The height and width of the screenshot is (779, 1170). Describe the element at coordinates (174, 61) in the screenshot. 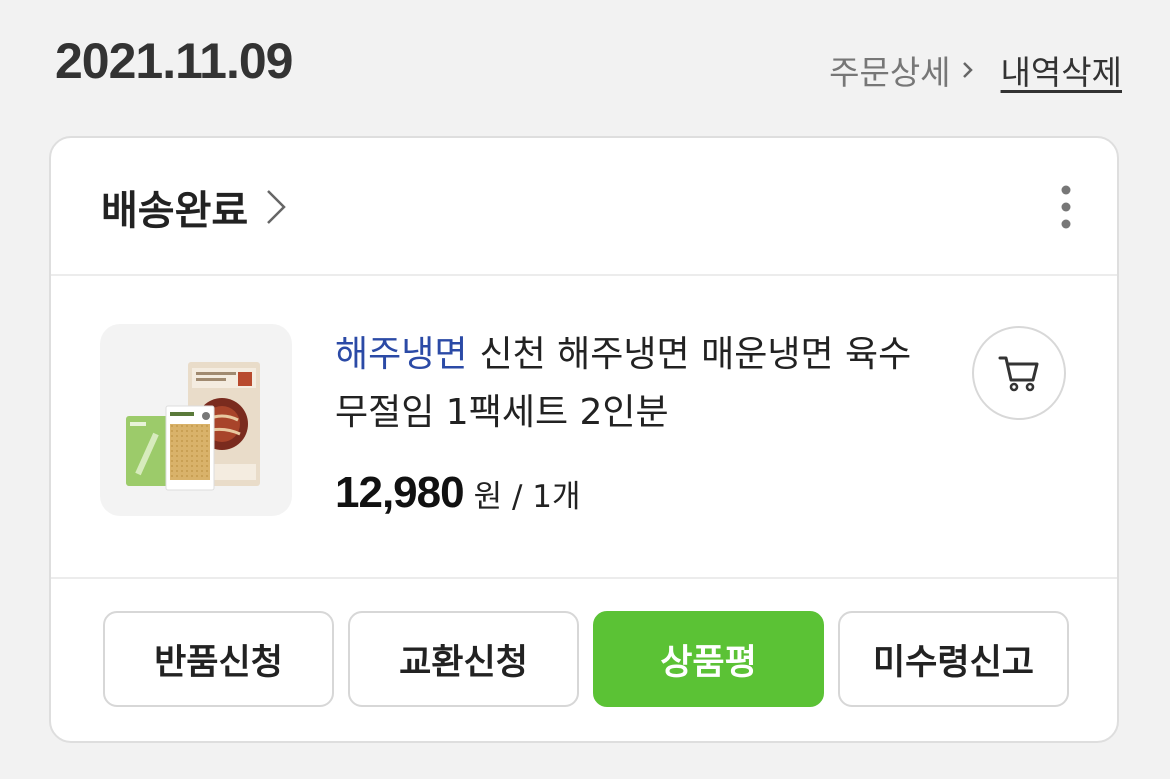

I see `order-date: 2021.11.09` at that location.